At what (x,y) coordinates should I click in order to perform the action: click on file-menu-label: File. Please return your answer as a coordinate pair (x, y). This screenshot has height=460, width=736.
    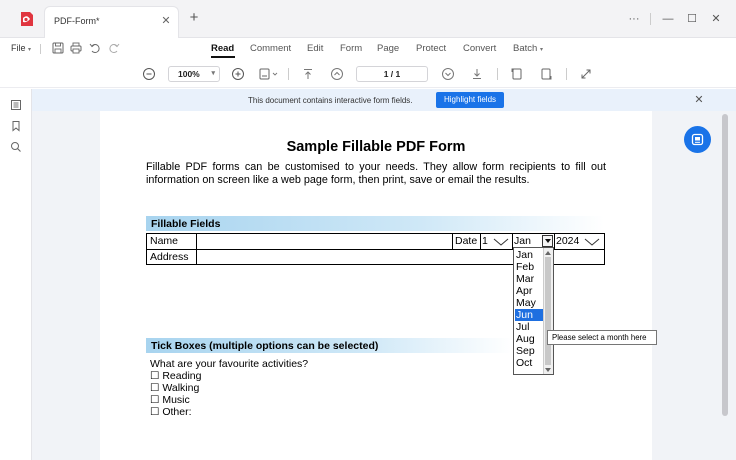
    Looking at the image, I should click on (18, 48).